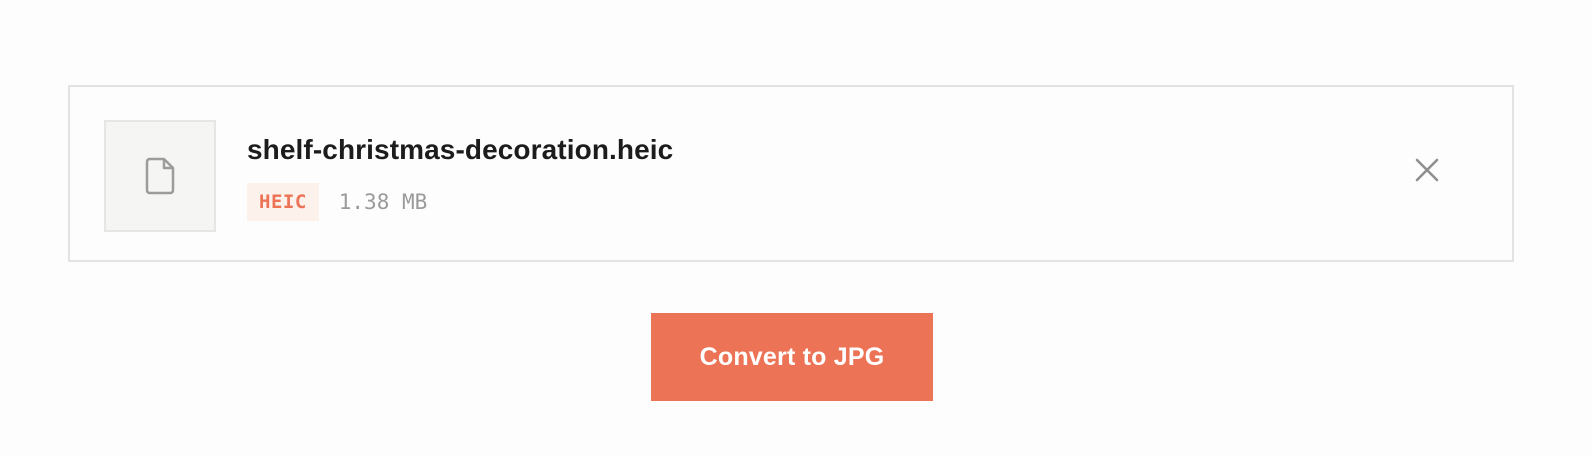 This screenshot has height=456, width=1592. I want to click on file-name: shelf-christmas-decoration.heic, so click(460, 149).